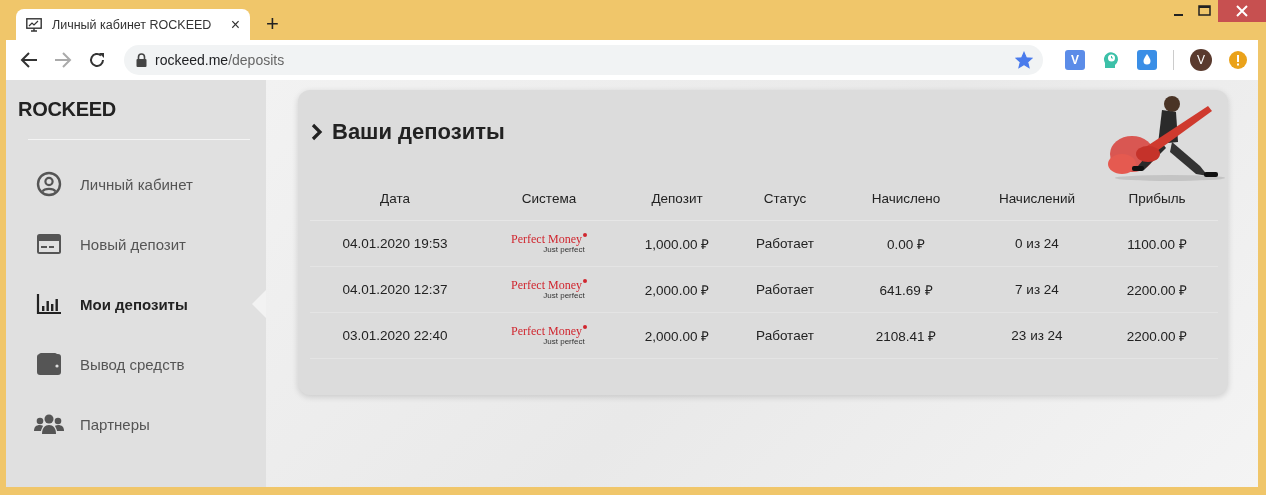  What do you see at coordinates (1037, 290) in the screenshot?
I see `table-cell: 7 из 24` at bounding box center [1037, 290].